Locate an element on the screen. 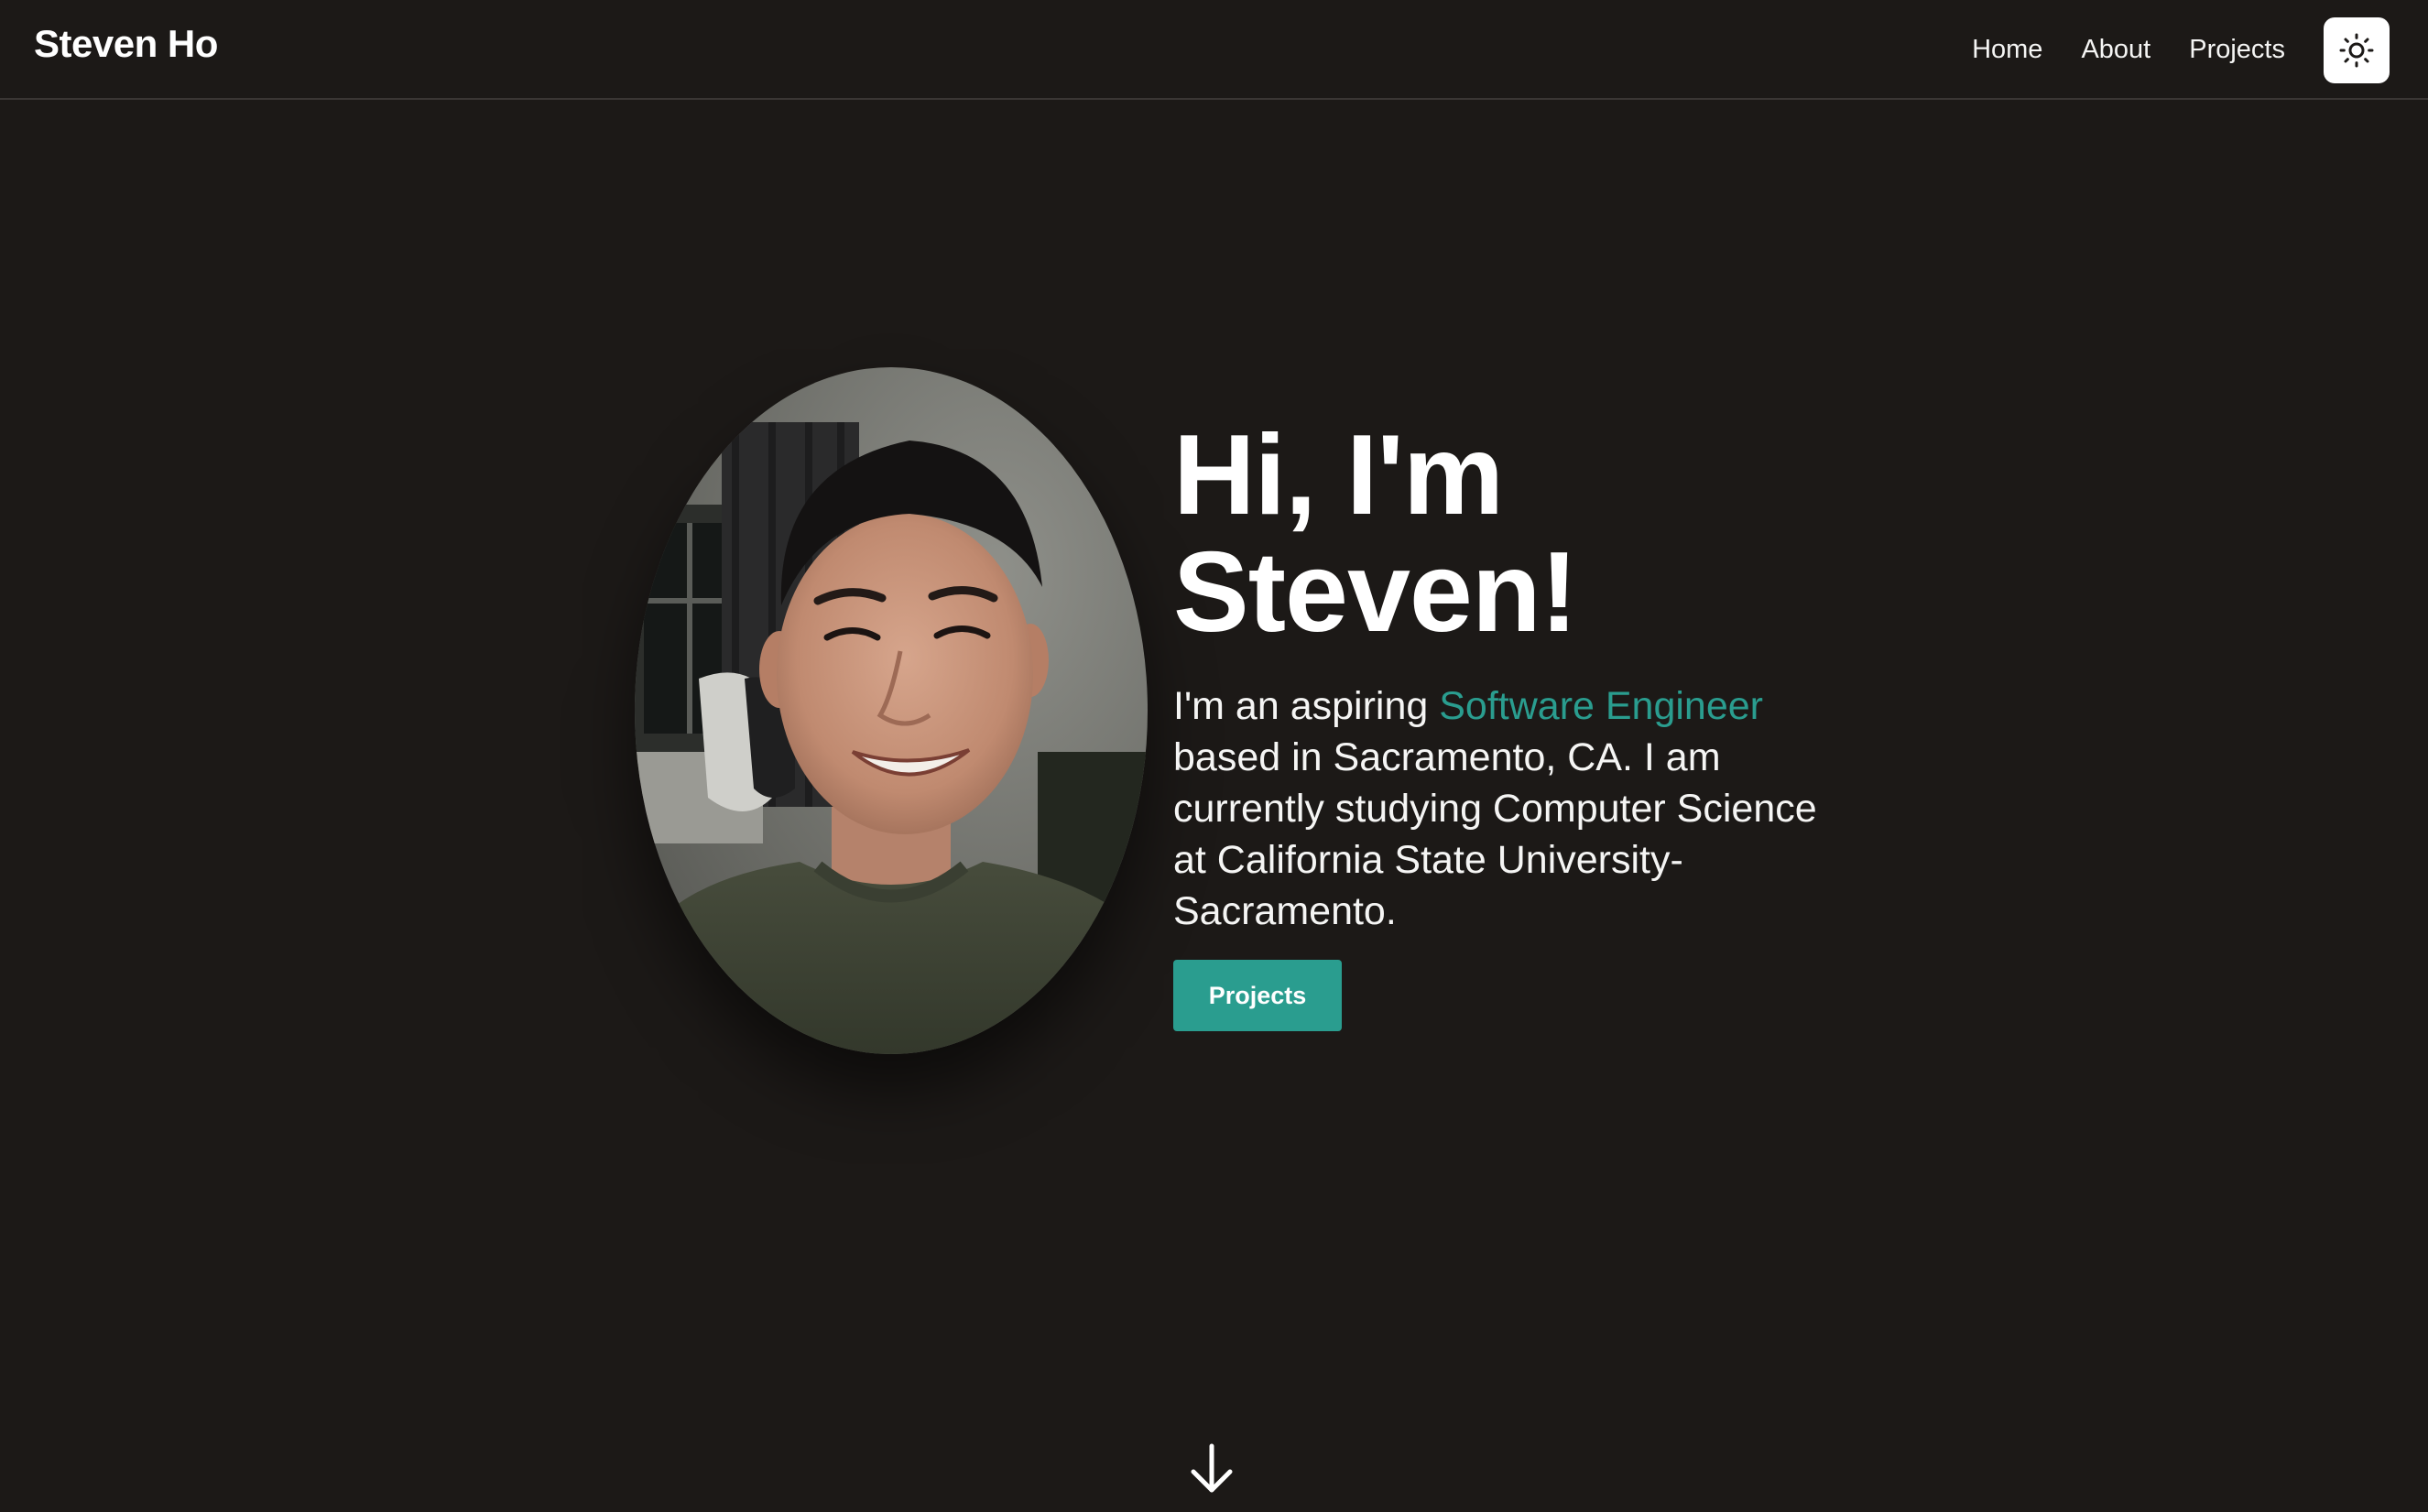  hero-title: Hi, I'm Steven! is located at coordinates (1503, 534).